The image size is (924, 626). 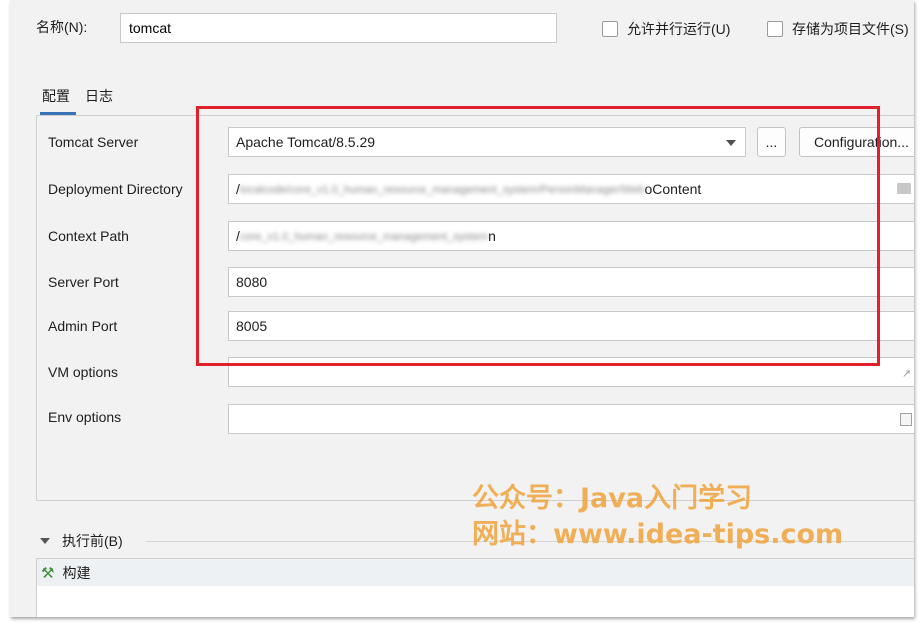 I want to click on collapse-triangle-icon, so click(x=45, y=541).